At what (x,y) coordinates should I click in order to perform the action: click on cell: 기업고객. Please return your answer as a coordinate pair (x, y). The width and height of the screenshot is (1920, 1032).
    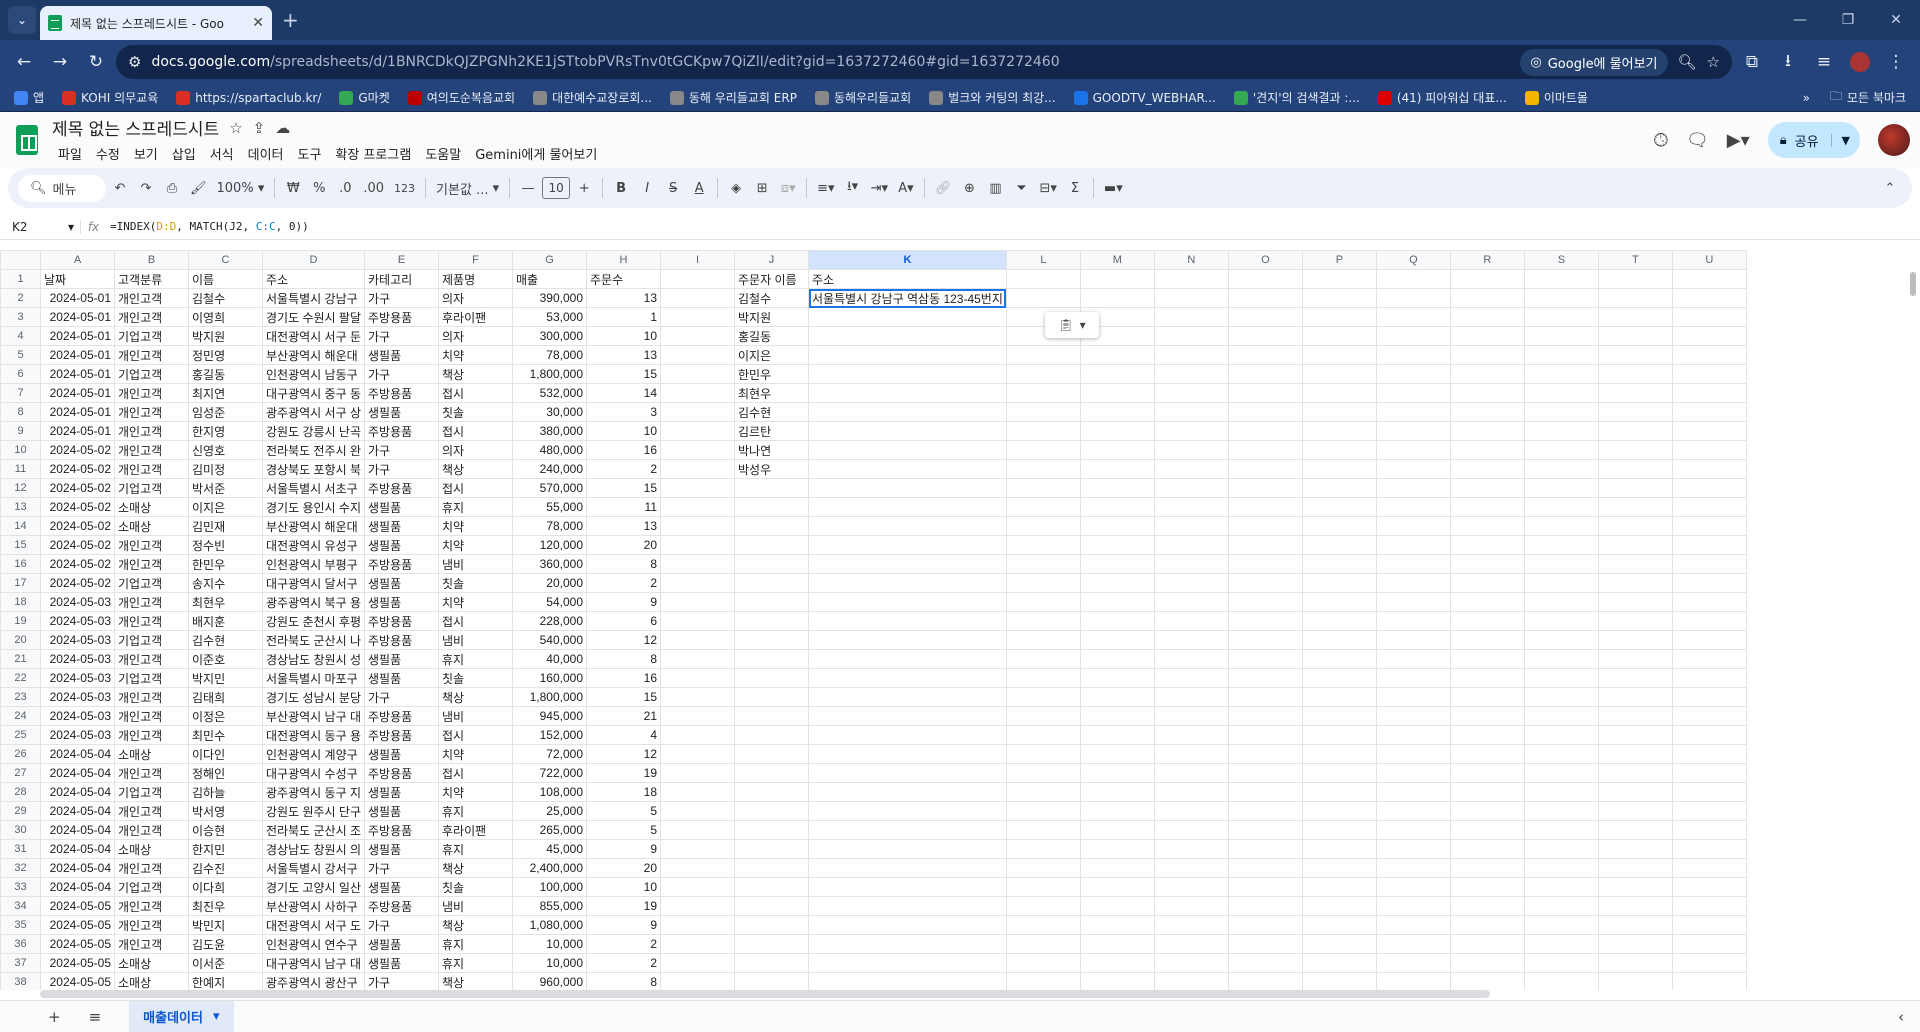
    Looking at the image, I should click on (151, 678).